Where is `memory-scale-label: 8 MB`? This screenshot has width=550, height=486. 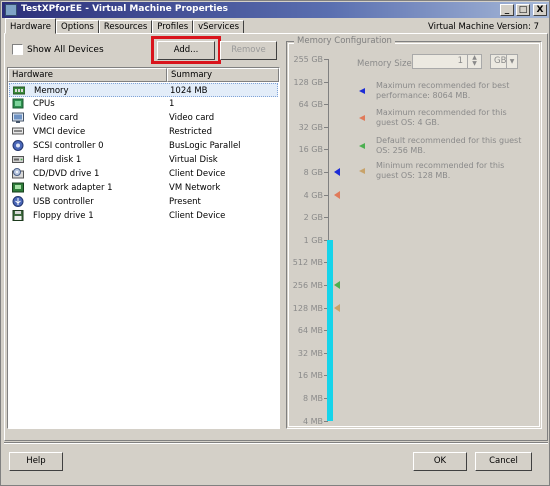
memory-scale-label: 8 MB is located at coordinates (312, 398).